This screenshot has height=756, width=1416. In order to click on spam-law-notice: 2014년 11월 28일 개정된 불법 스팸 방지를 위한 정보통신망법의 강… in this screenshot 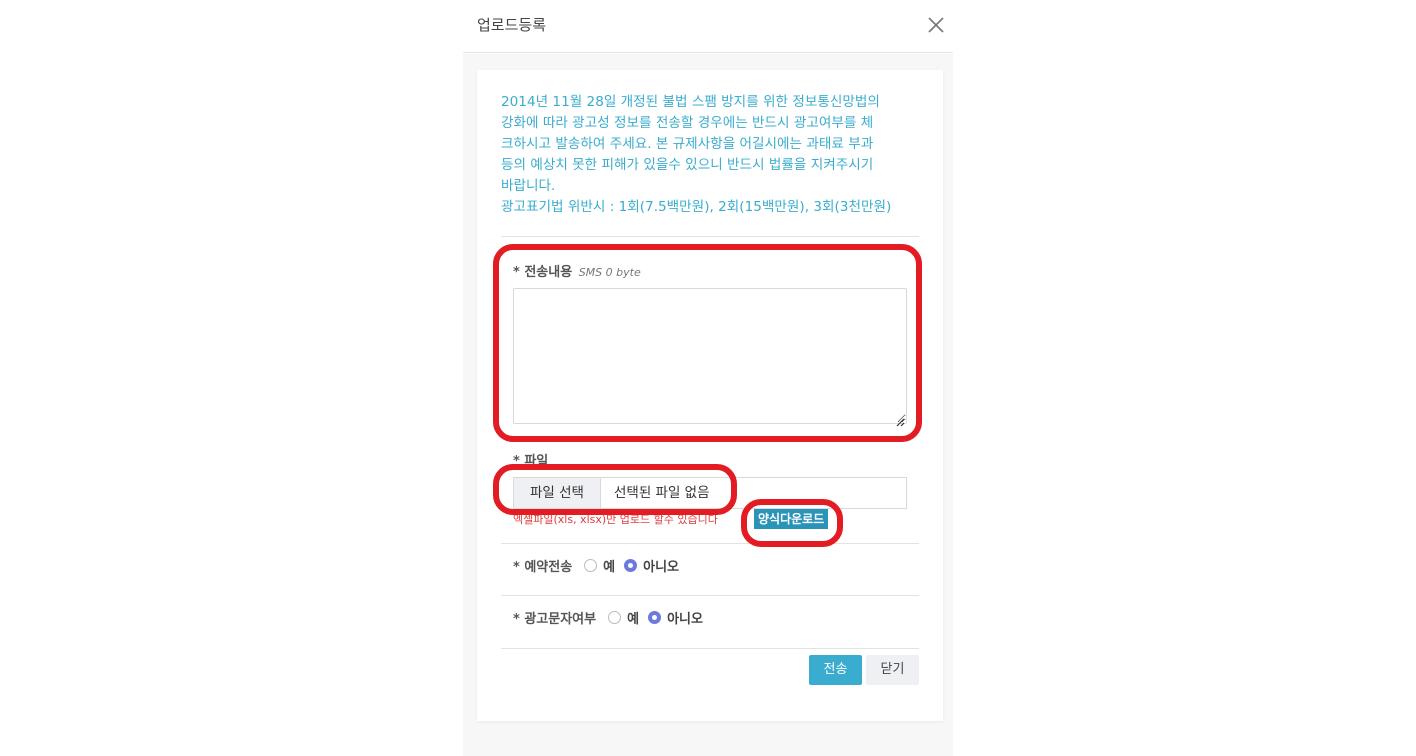, I will do `click(711, 155)`.